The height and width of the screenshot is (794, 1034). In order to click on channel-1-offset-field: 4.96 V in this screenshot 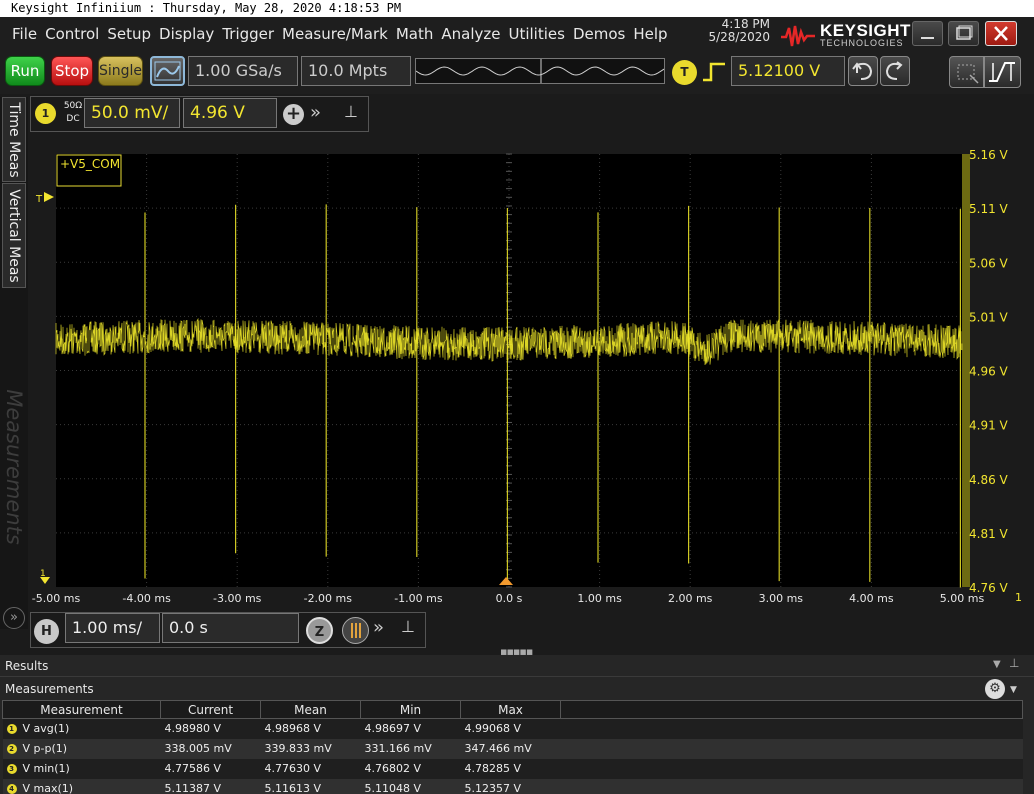, I will do `click(230, 113)`.